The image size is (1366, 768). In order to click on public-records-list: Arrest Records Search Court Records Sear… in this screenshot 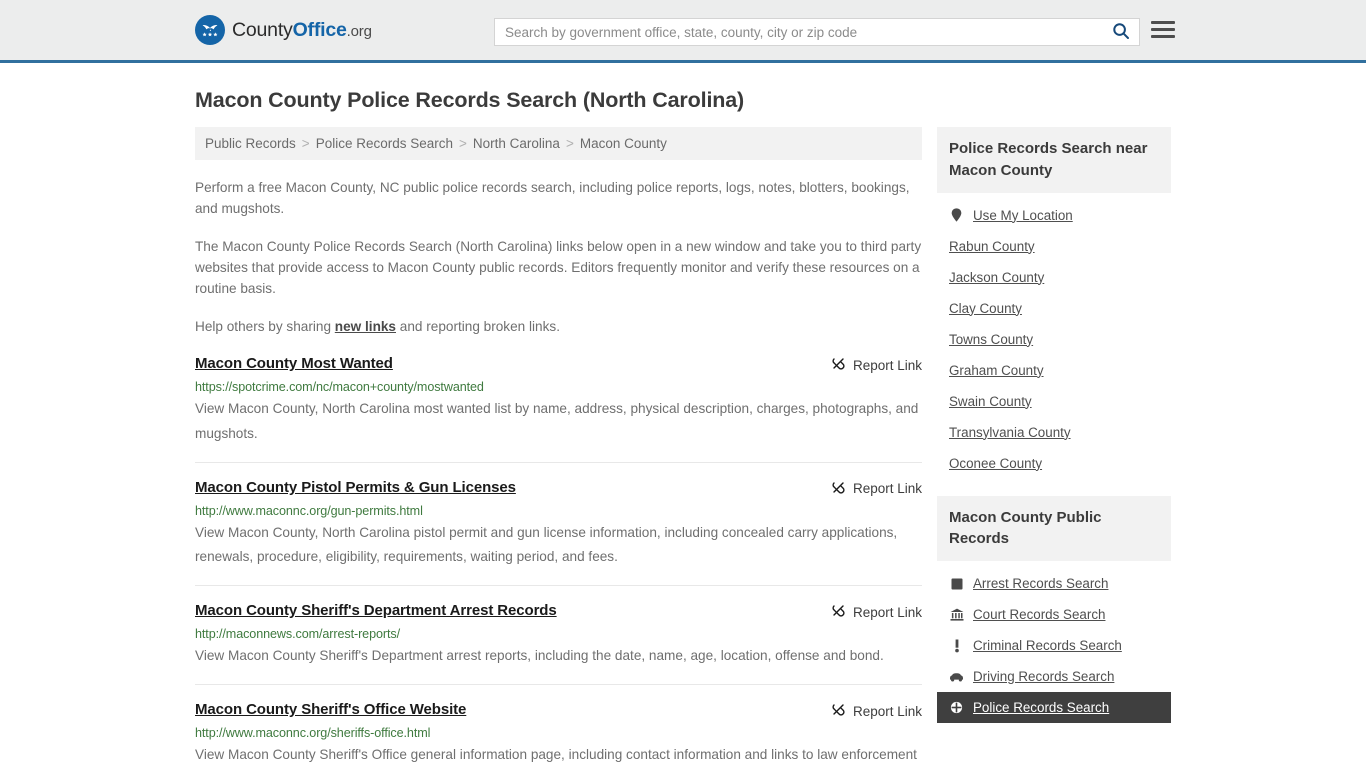, I will do `click(1054, 642)`.